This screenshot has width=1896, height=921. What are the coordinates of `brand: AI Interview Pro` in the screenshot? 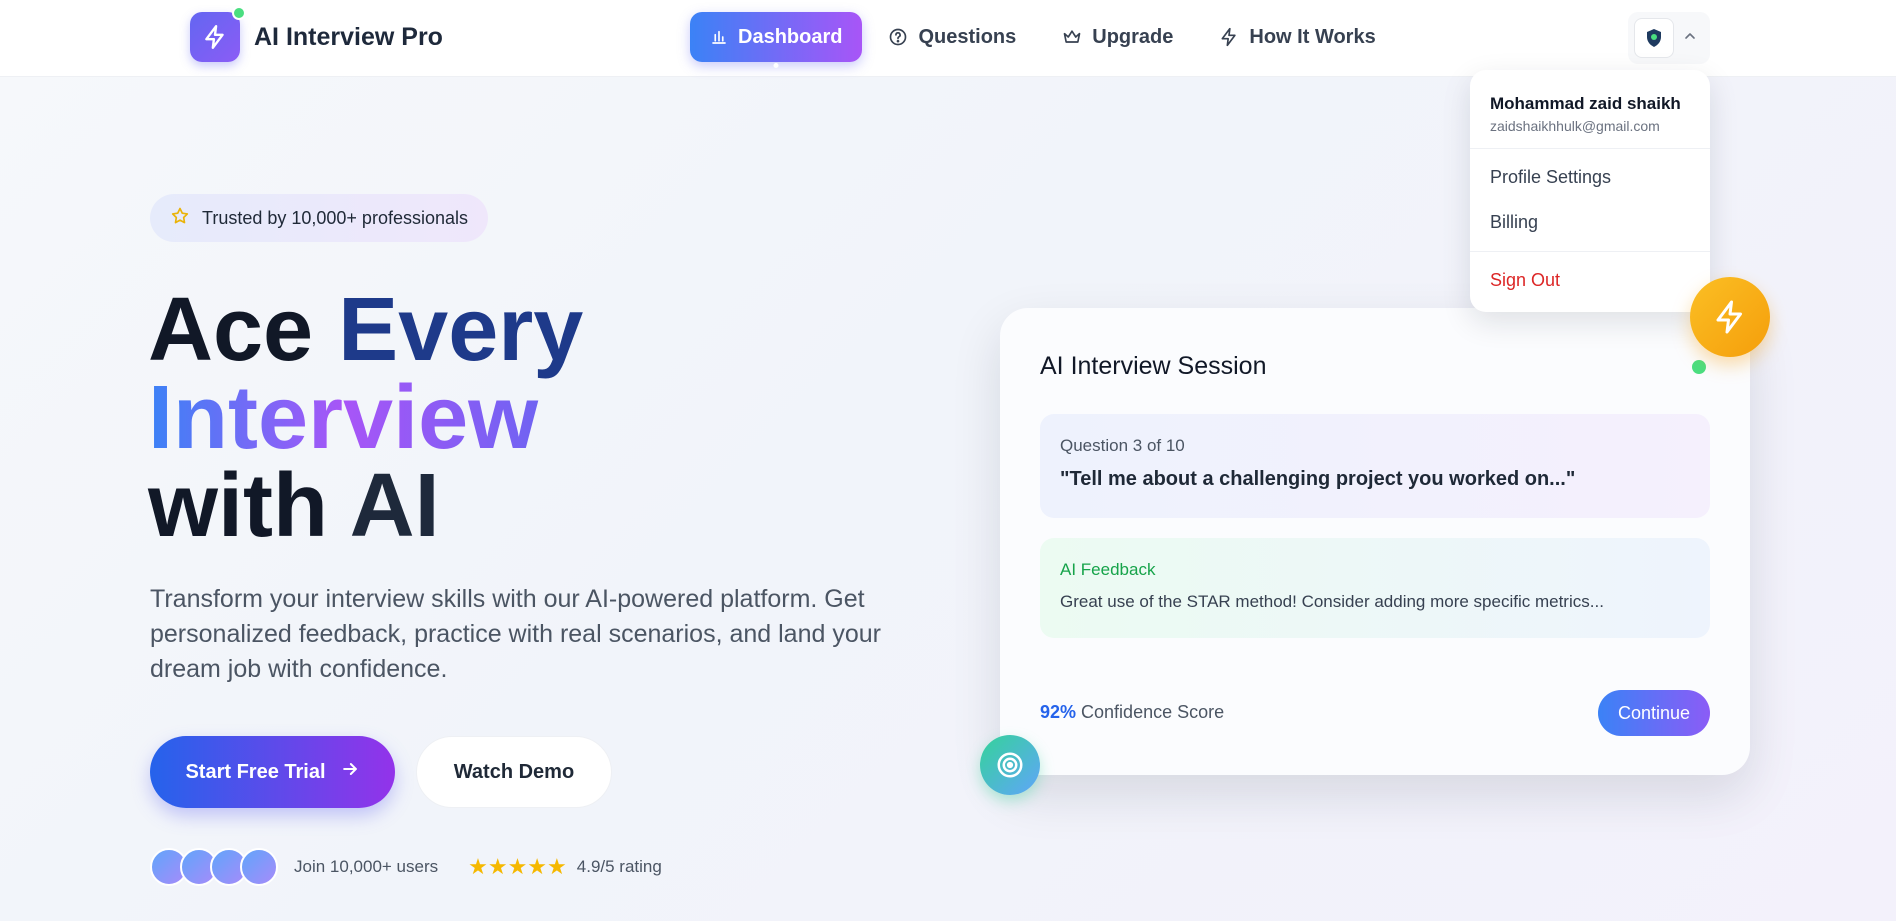 It's located at (316, 34).